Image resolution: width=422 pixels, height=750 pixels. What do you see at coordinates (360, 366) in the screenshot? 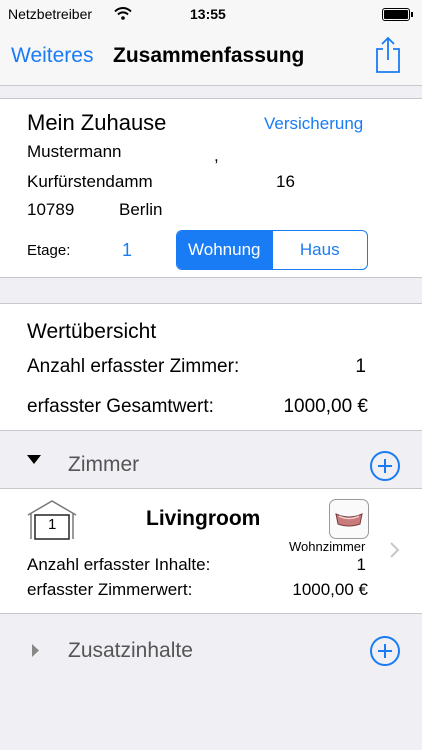
I see `rooms-count-value: 1` at bounding box center [360, 366].